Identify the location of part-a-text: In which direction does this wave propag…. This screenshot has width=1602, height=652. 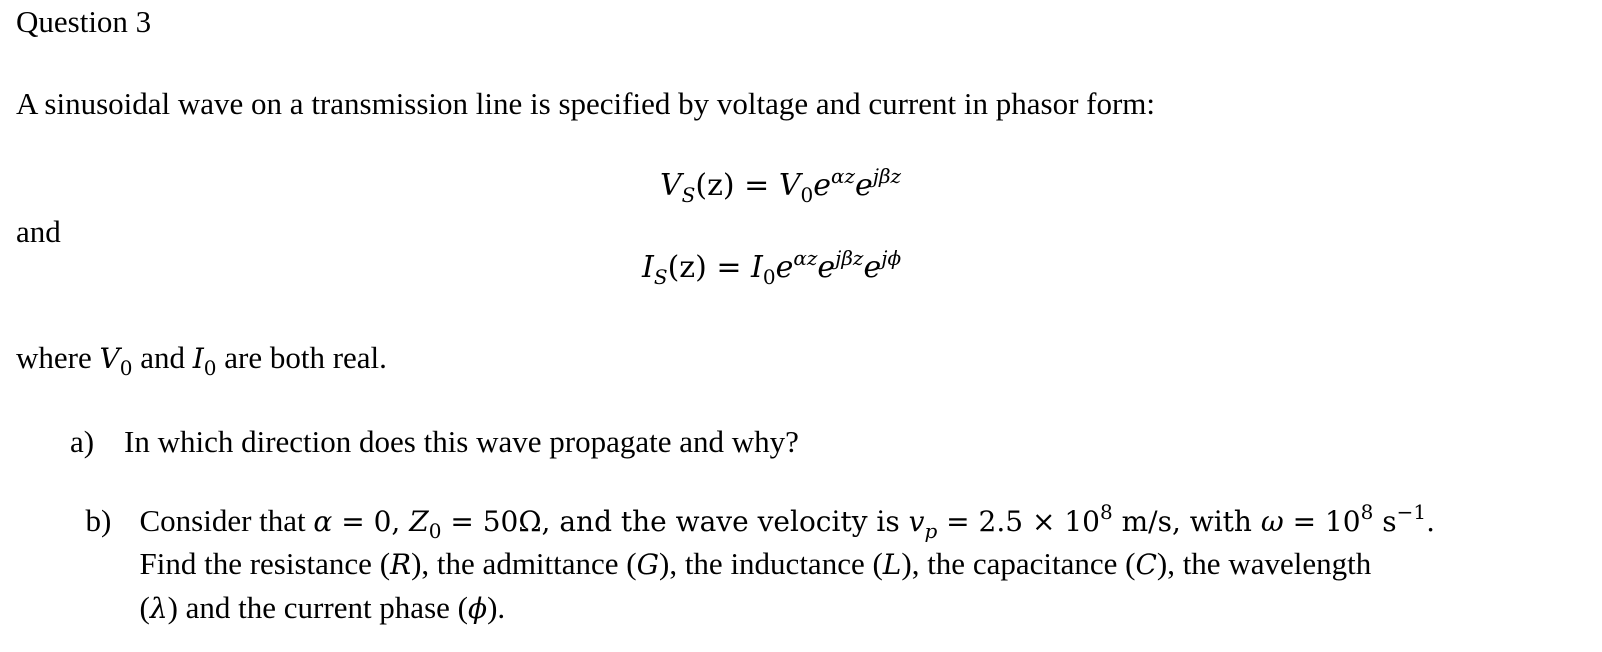
(461, 441).